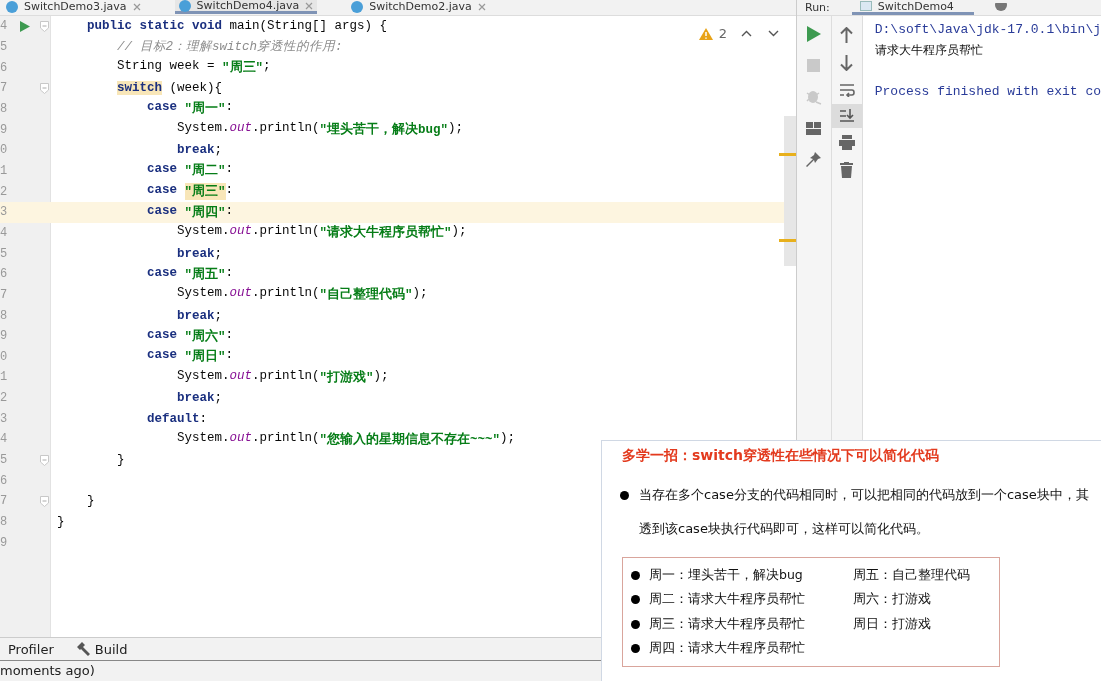 Image resolution: width=1101 pixels, height=681 pixels. I want to click on list-item-text: 周日：打游戏, so click(892, 624).